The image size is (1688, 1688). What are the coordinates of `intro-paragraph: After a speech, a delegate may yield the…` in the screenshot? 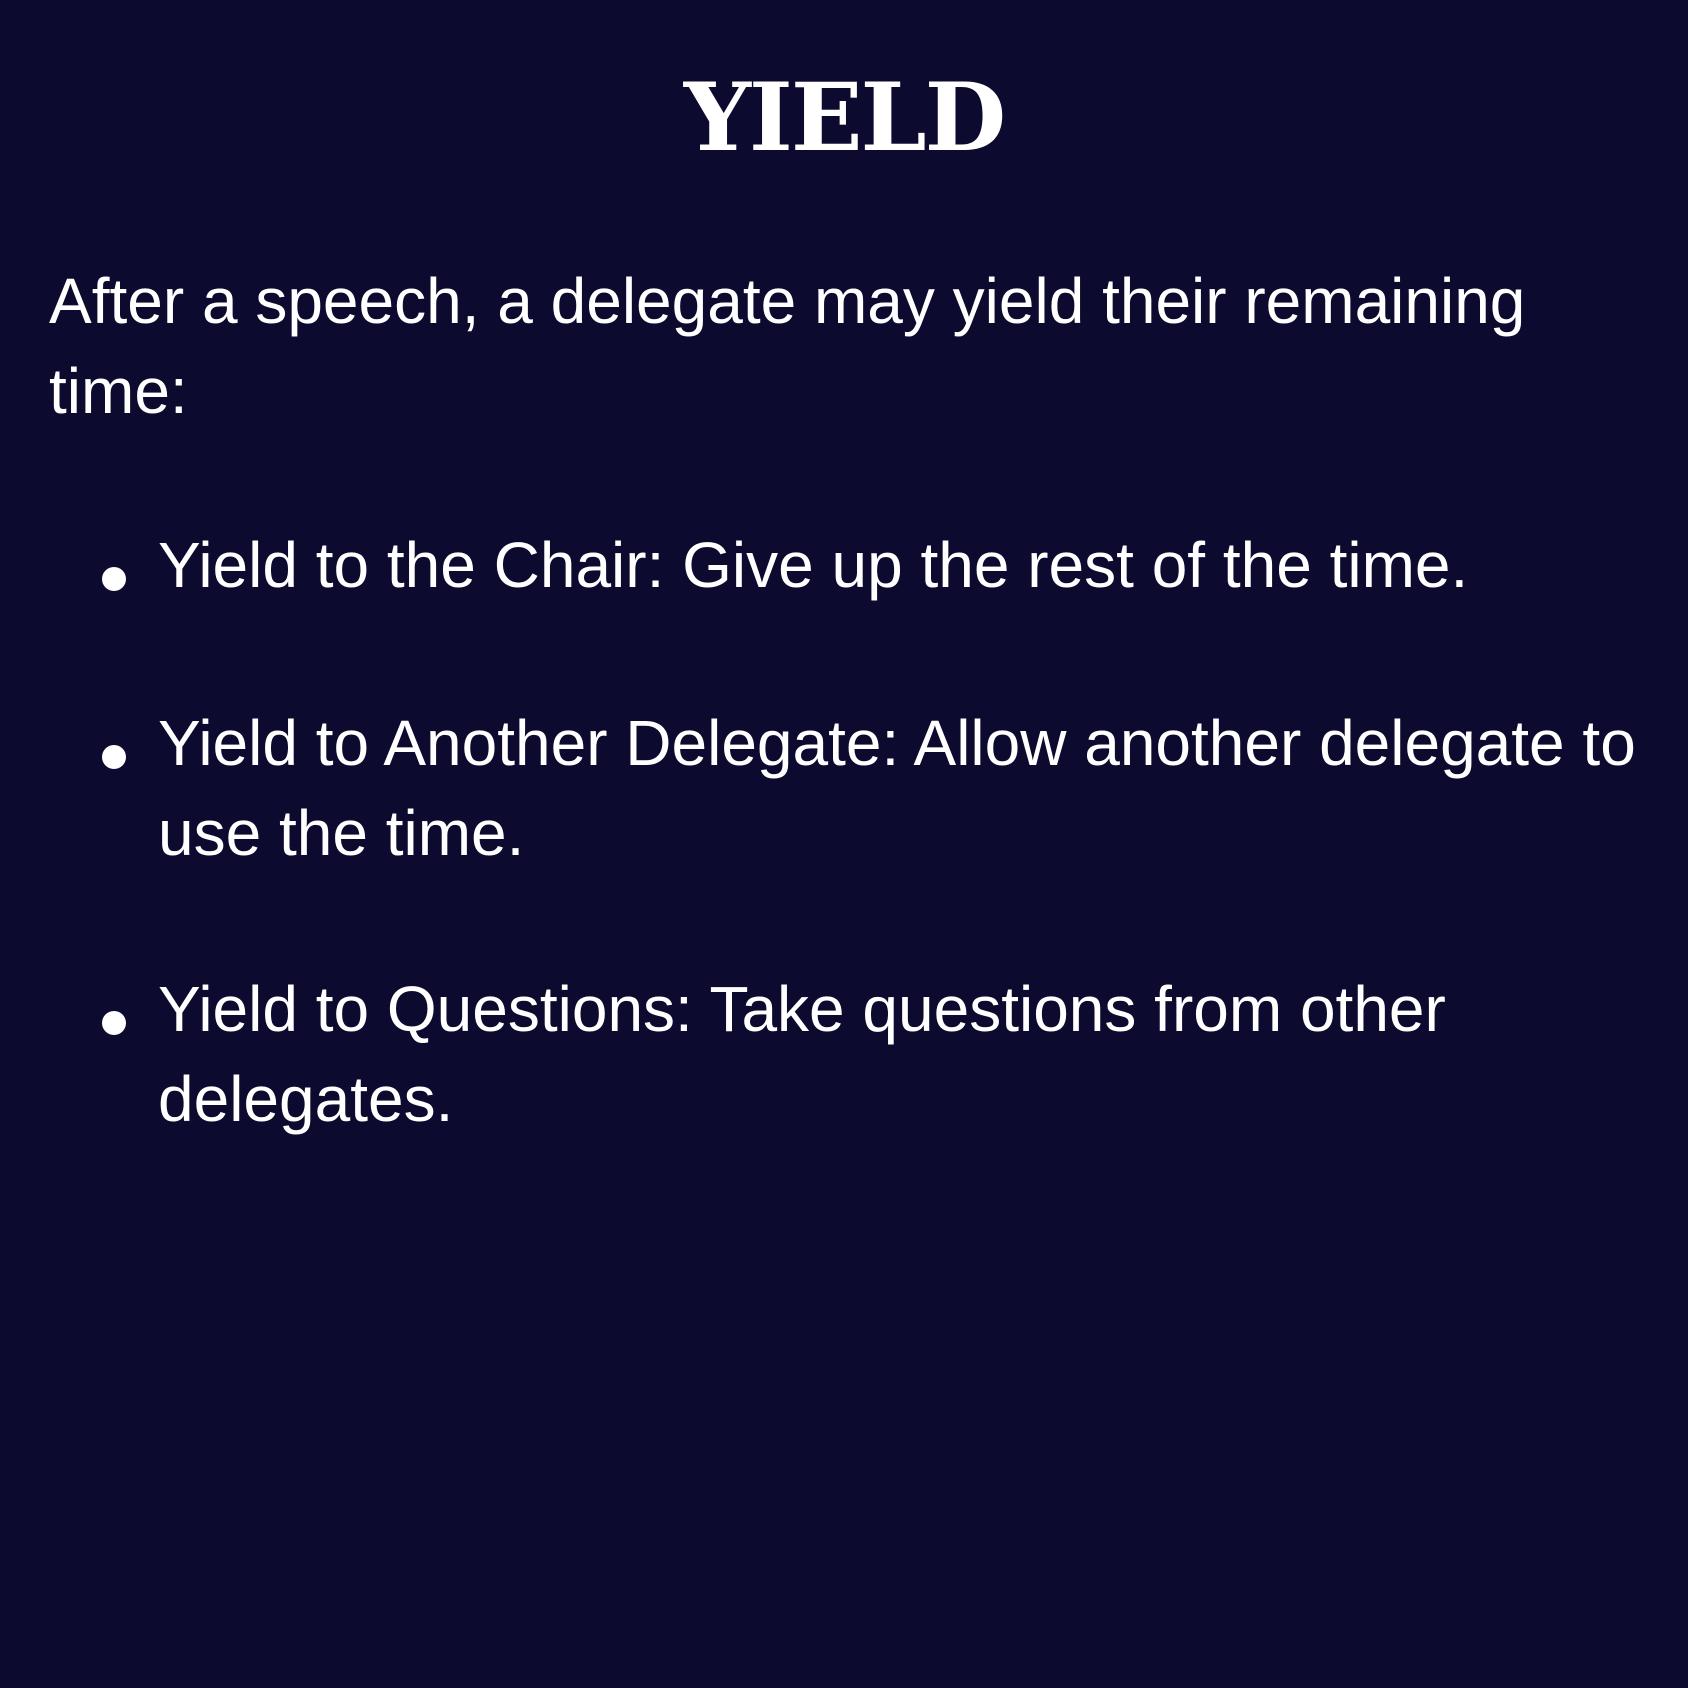 It's located at (787, 346).